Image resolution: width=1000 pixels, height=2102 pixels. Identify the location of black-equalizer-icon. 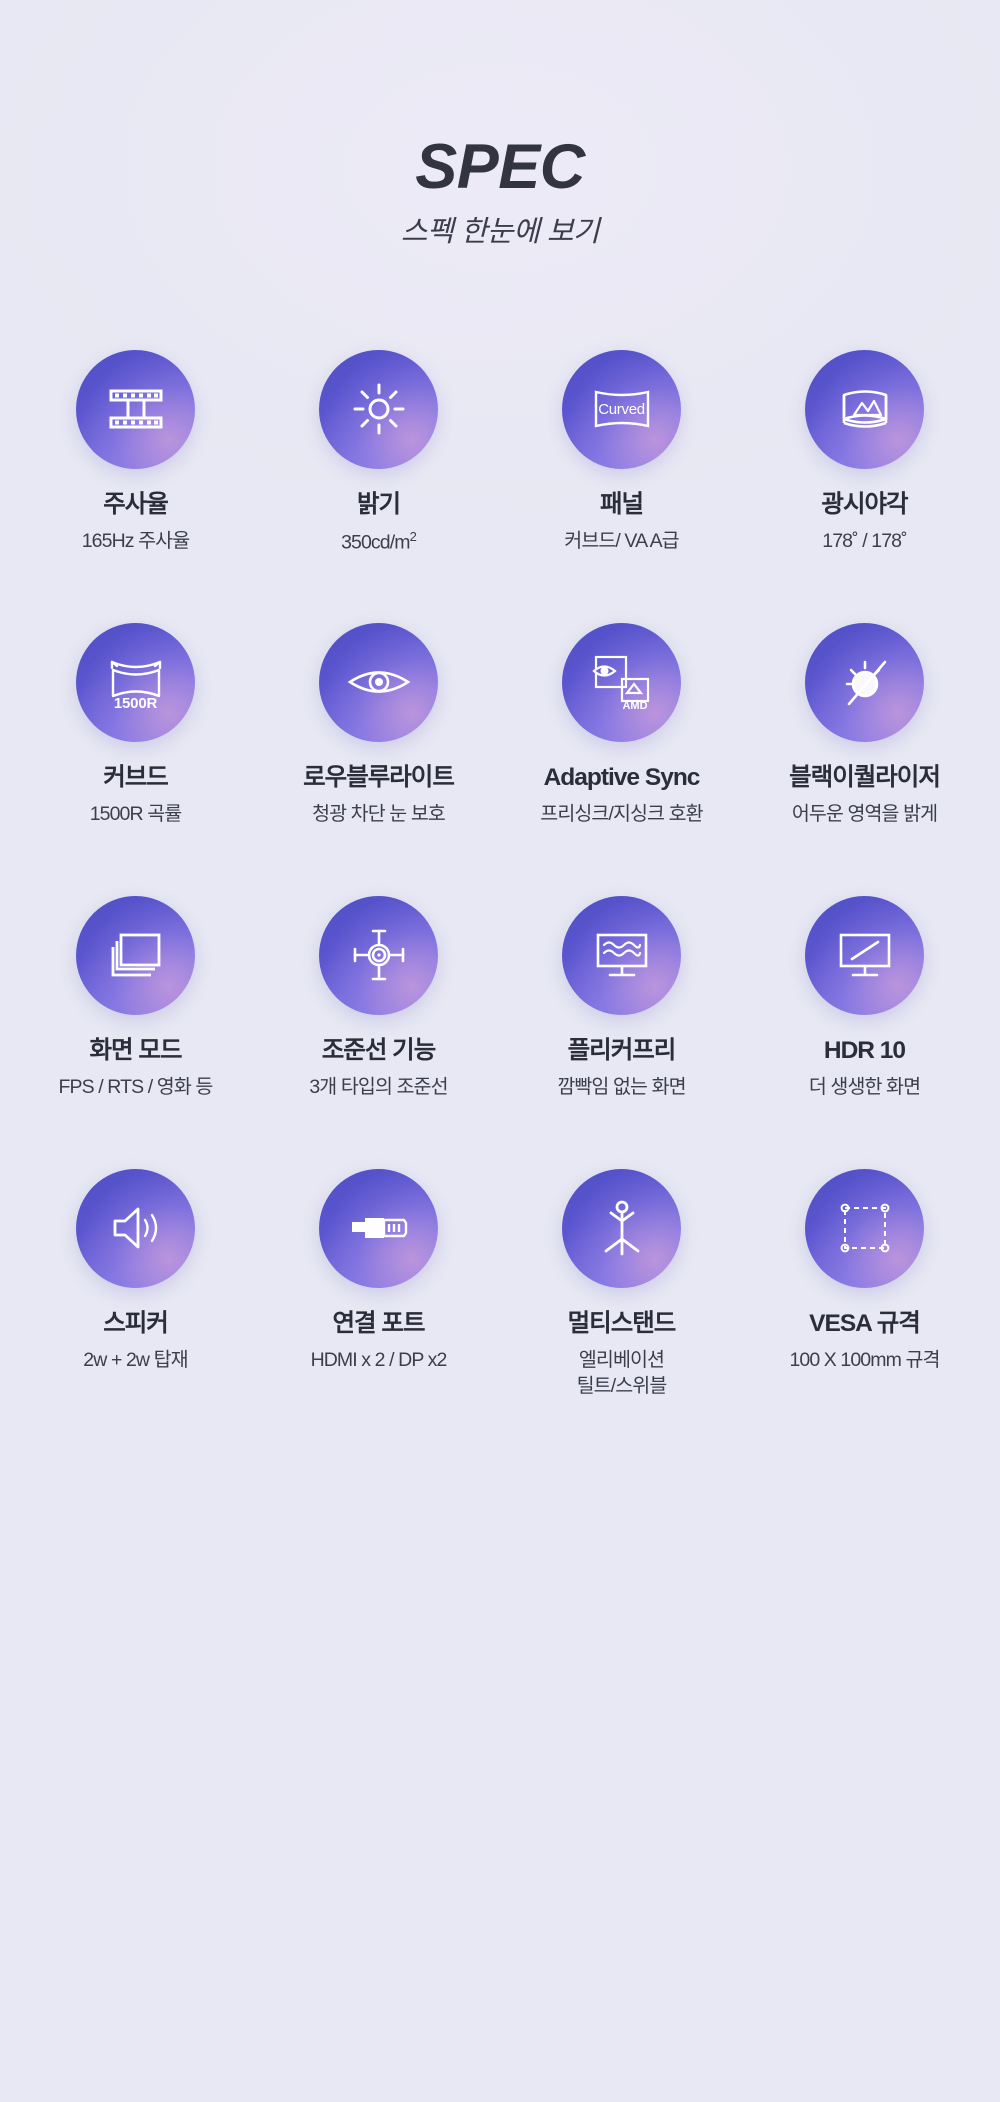
(865, 682).